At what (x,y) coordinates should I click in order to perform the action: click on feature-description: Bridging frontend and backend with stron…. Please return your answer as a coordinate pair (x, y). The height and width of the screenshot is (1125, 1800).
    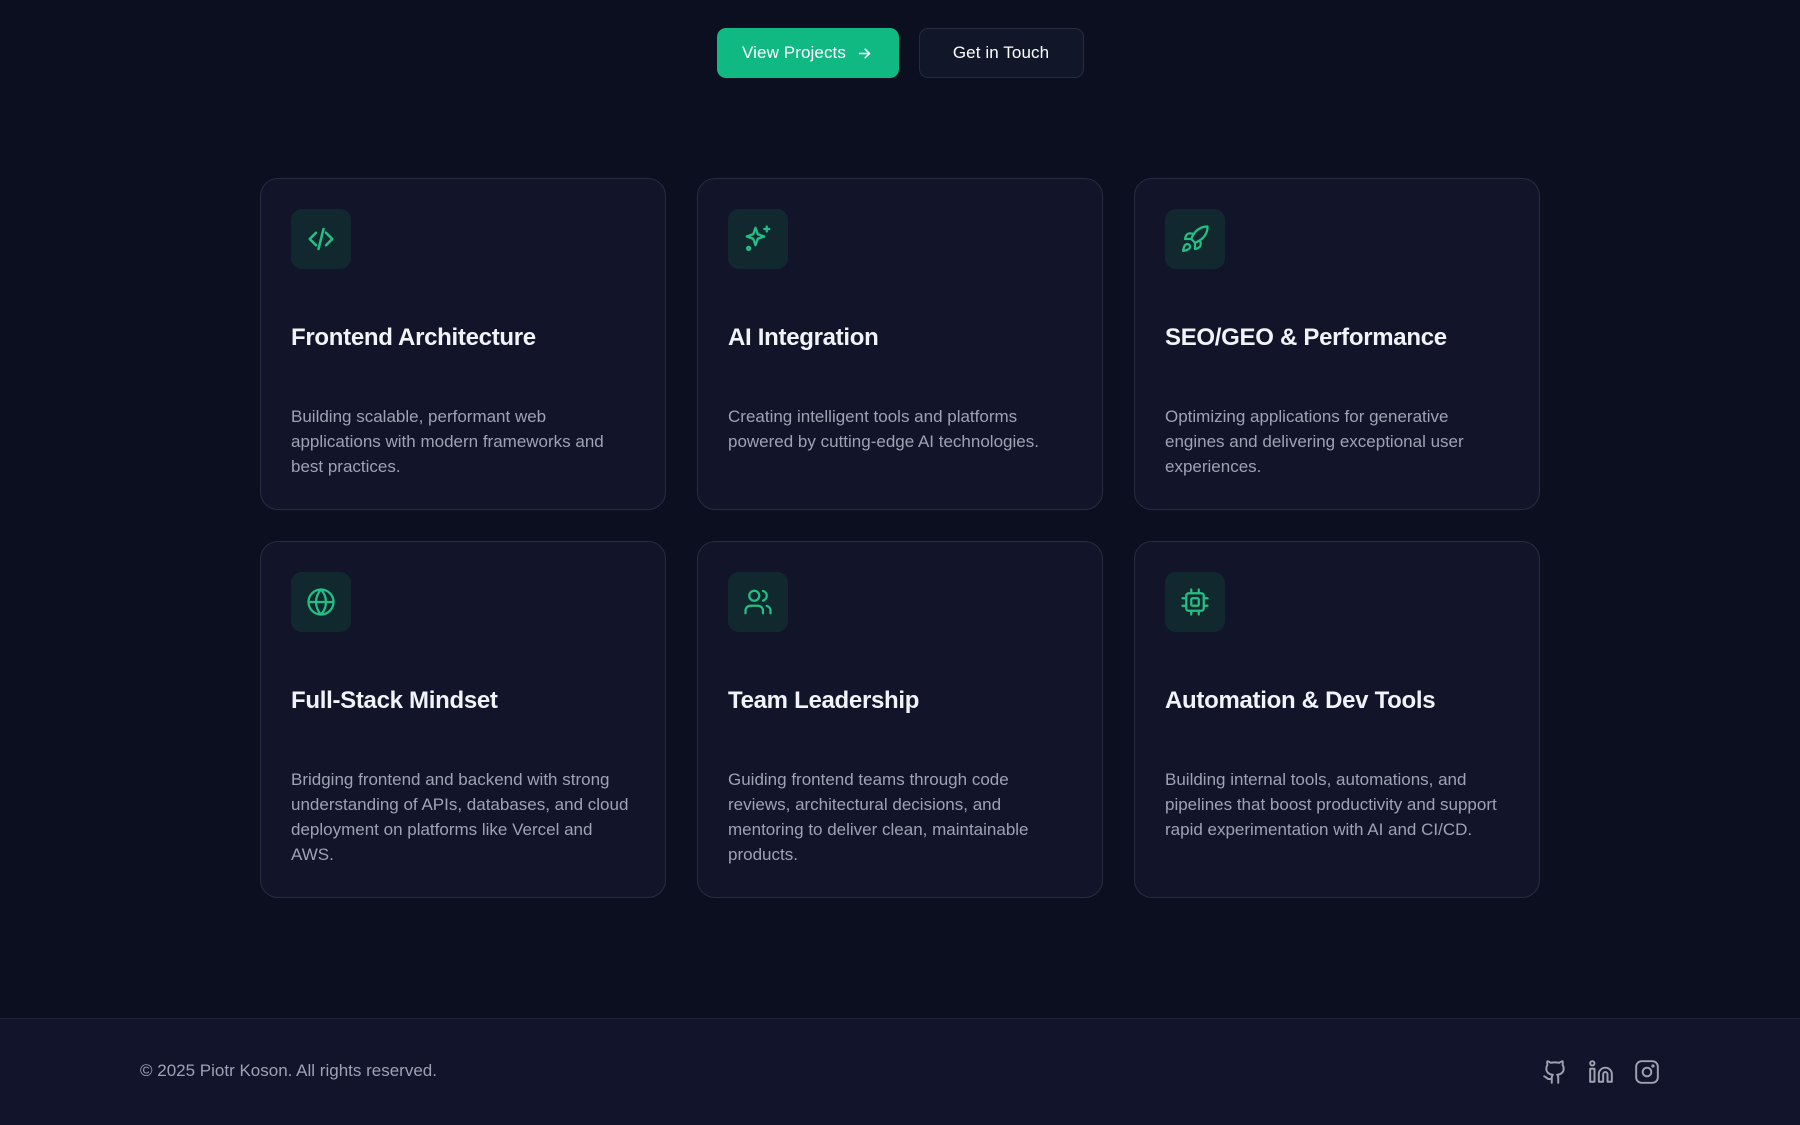
    Looking at the image, I should click on (460, 817).